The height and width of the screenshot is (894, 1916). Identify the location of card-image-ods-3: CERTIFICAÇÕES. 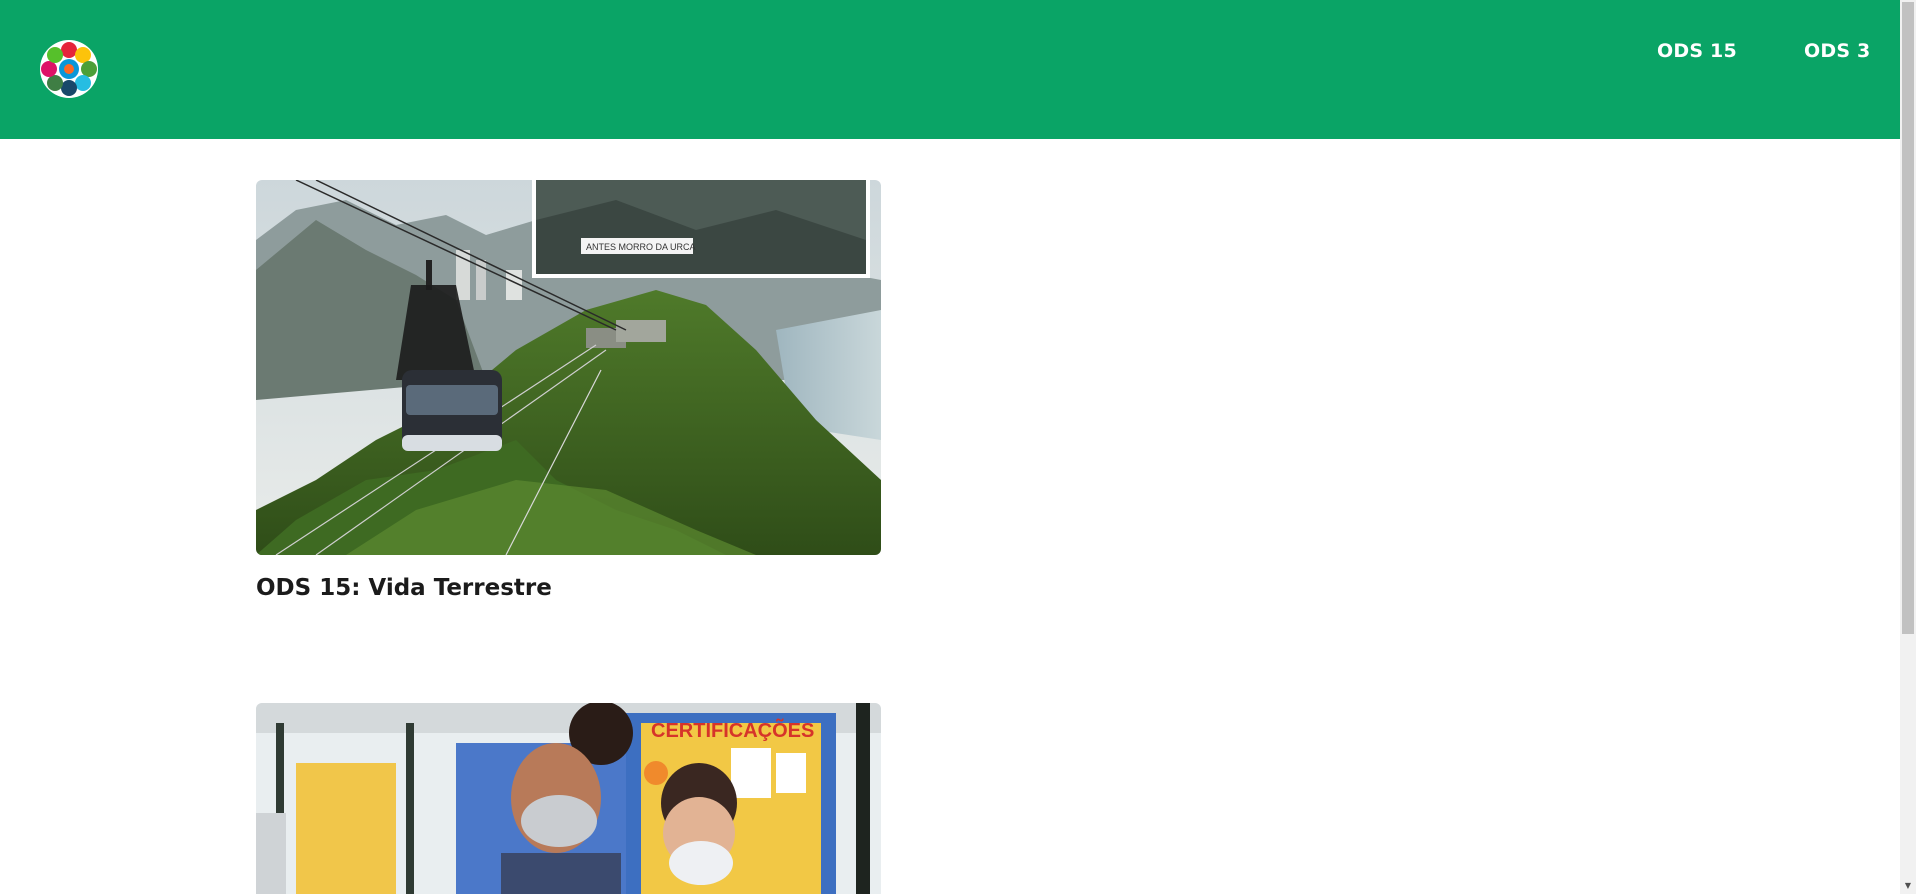
(568, 798).